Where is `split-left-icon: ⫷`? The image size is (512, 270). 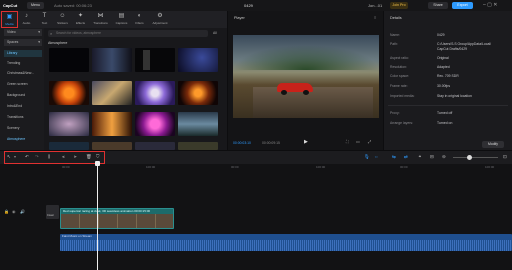
split-left-icon: ⫷ is located at coordinates (63, 156).